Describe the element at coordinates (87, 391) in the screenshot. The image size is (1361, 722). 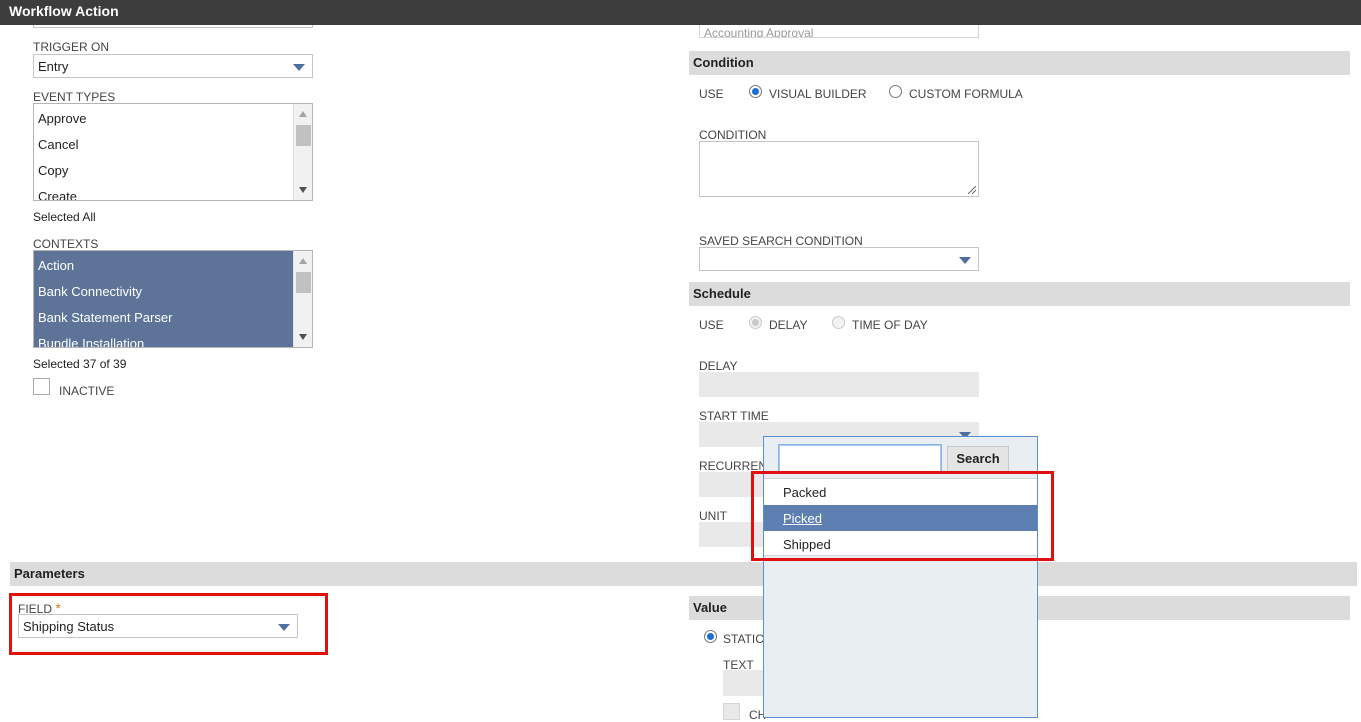
I see `inactive-label: INACTIVE` at that location.